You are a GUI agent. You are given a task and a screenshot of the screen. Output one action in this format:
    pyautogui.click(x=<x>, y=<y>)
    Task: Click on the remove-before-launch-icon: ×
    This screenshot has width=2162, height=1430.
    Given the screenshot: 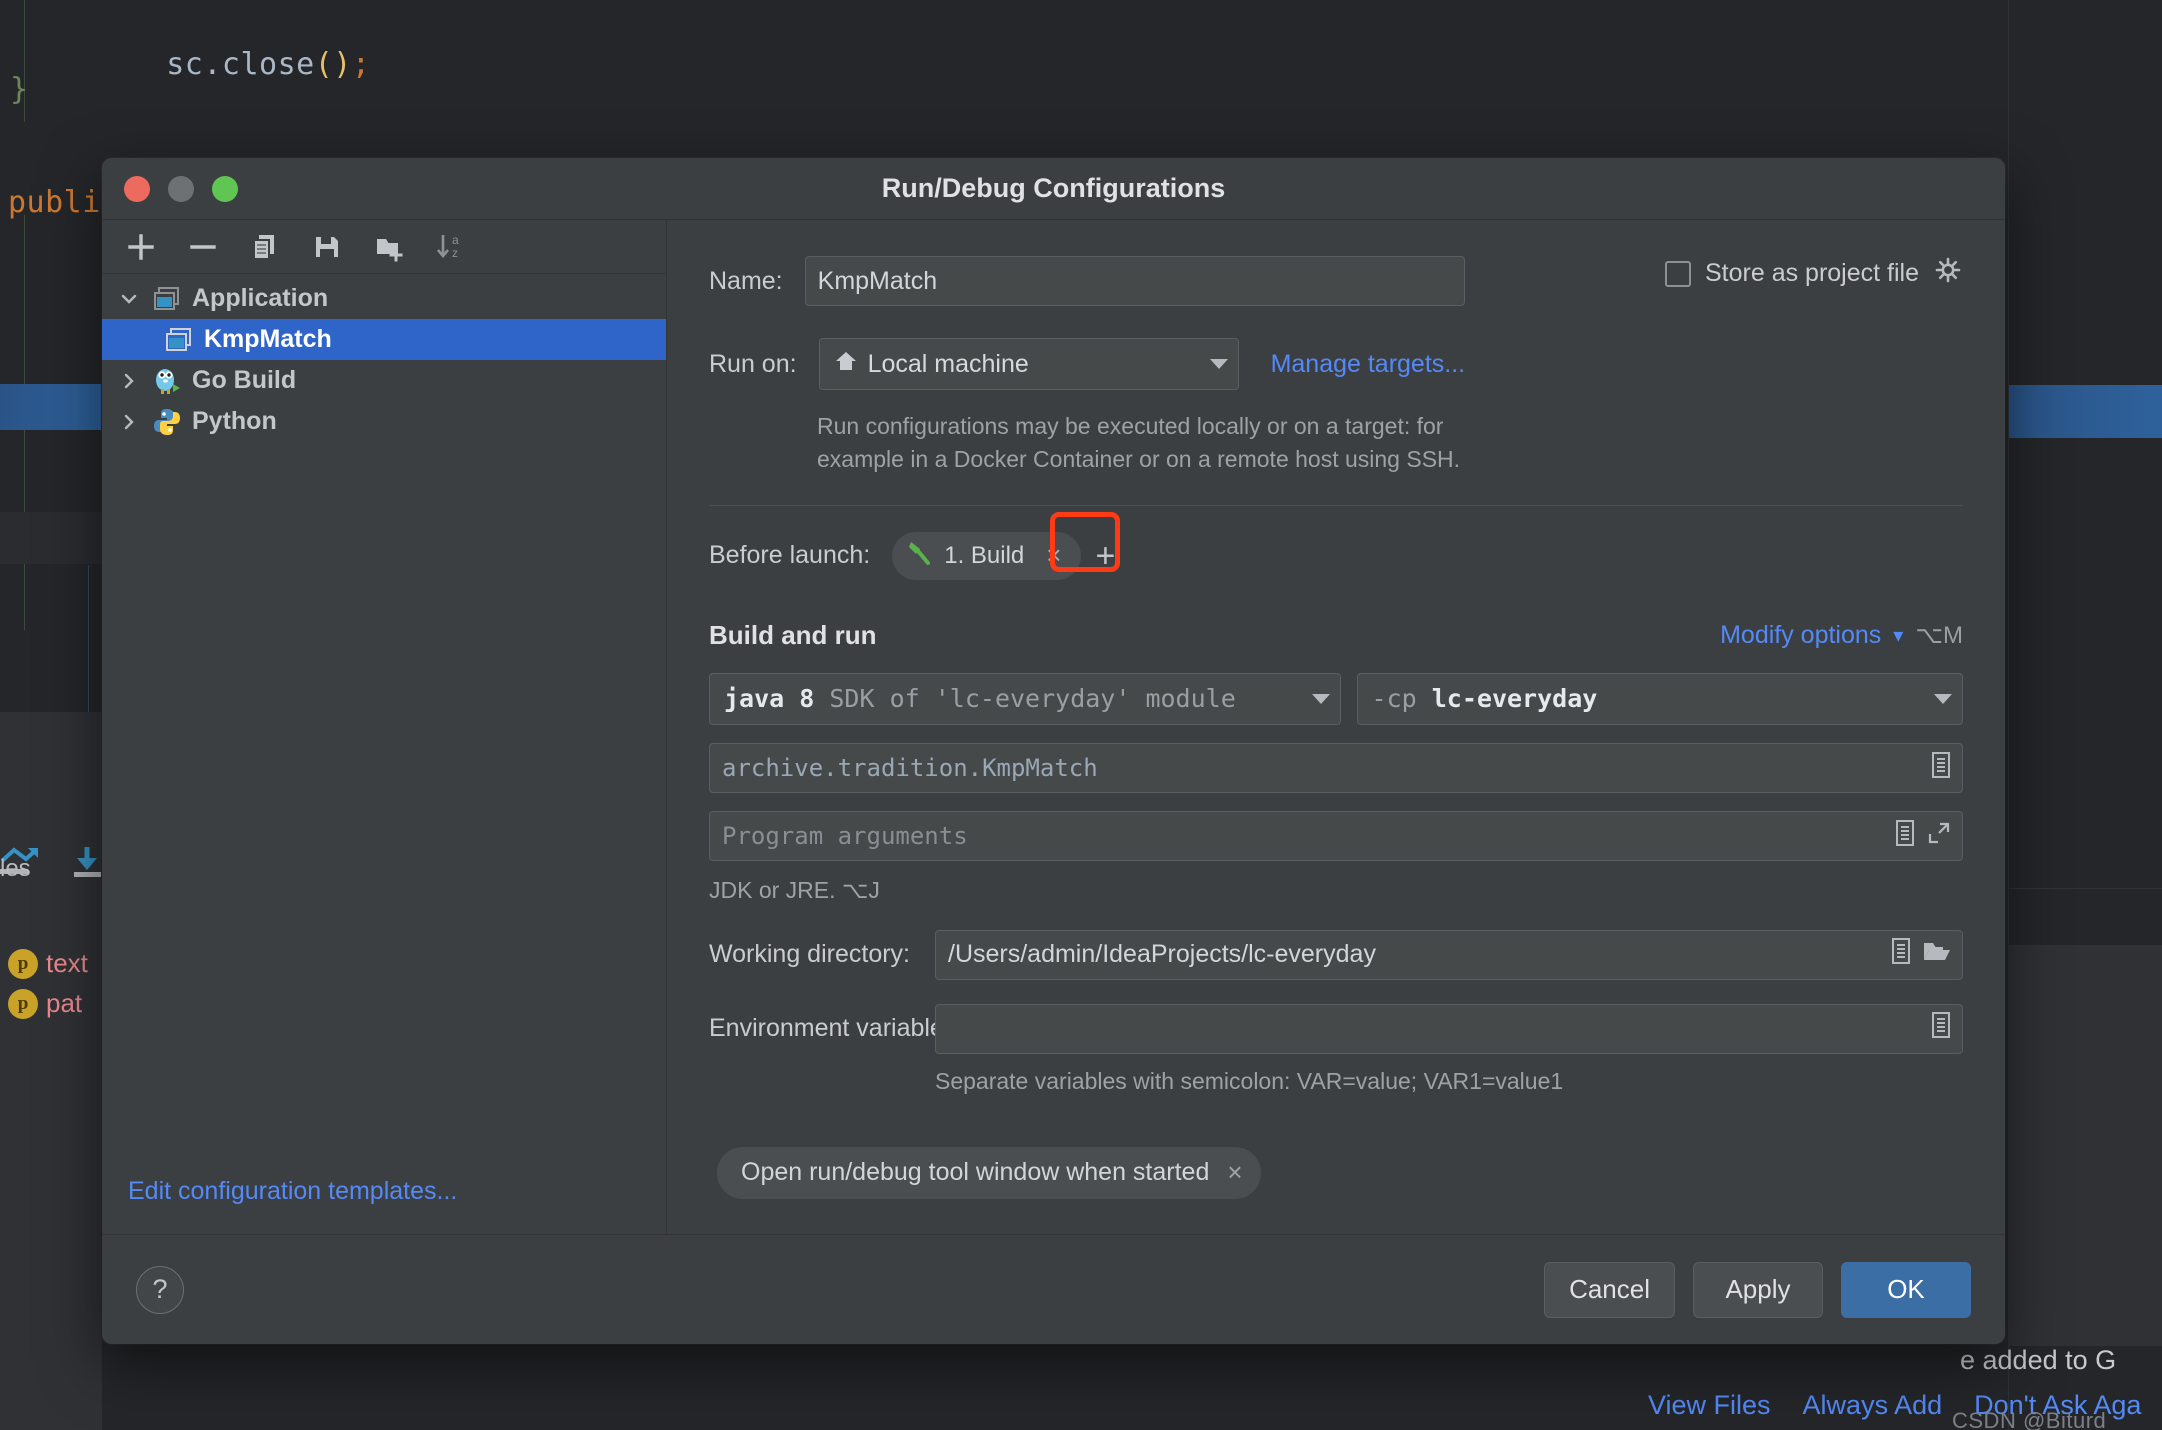 What is the action you would take?
    pyautogui.click(x=1053, y=555)
    